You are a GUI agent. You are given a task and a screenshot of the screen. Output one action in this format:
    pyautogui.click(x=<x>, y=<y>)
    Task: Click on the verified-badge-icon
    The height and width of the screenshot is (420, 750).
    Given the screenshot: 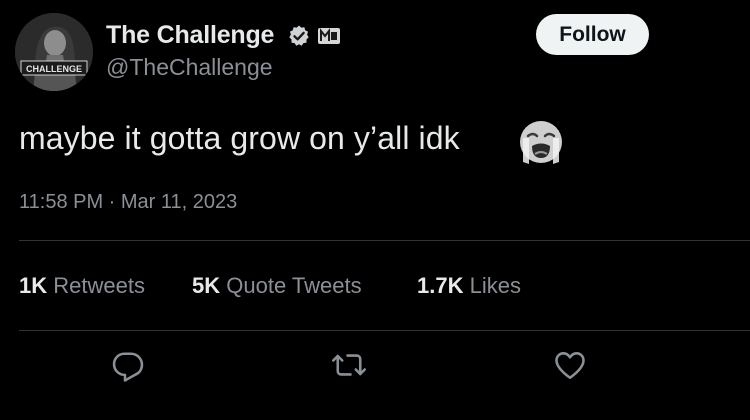 What is the action you would take?
    pyautogui.click(x=299, y=35)
    